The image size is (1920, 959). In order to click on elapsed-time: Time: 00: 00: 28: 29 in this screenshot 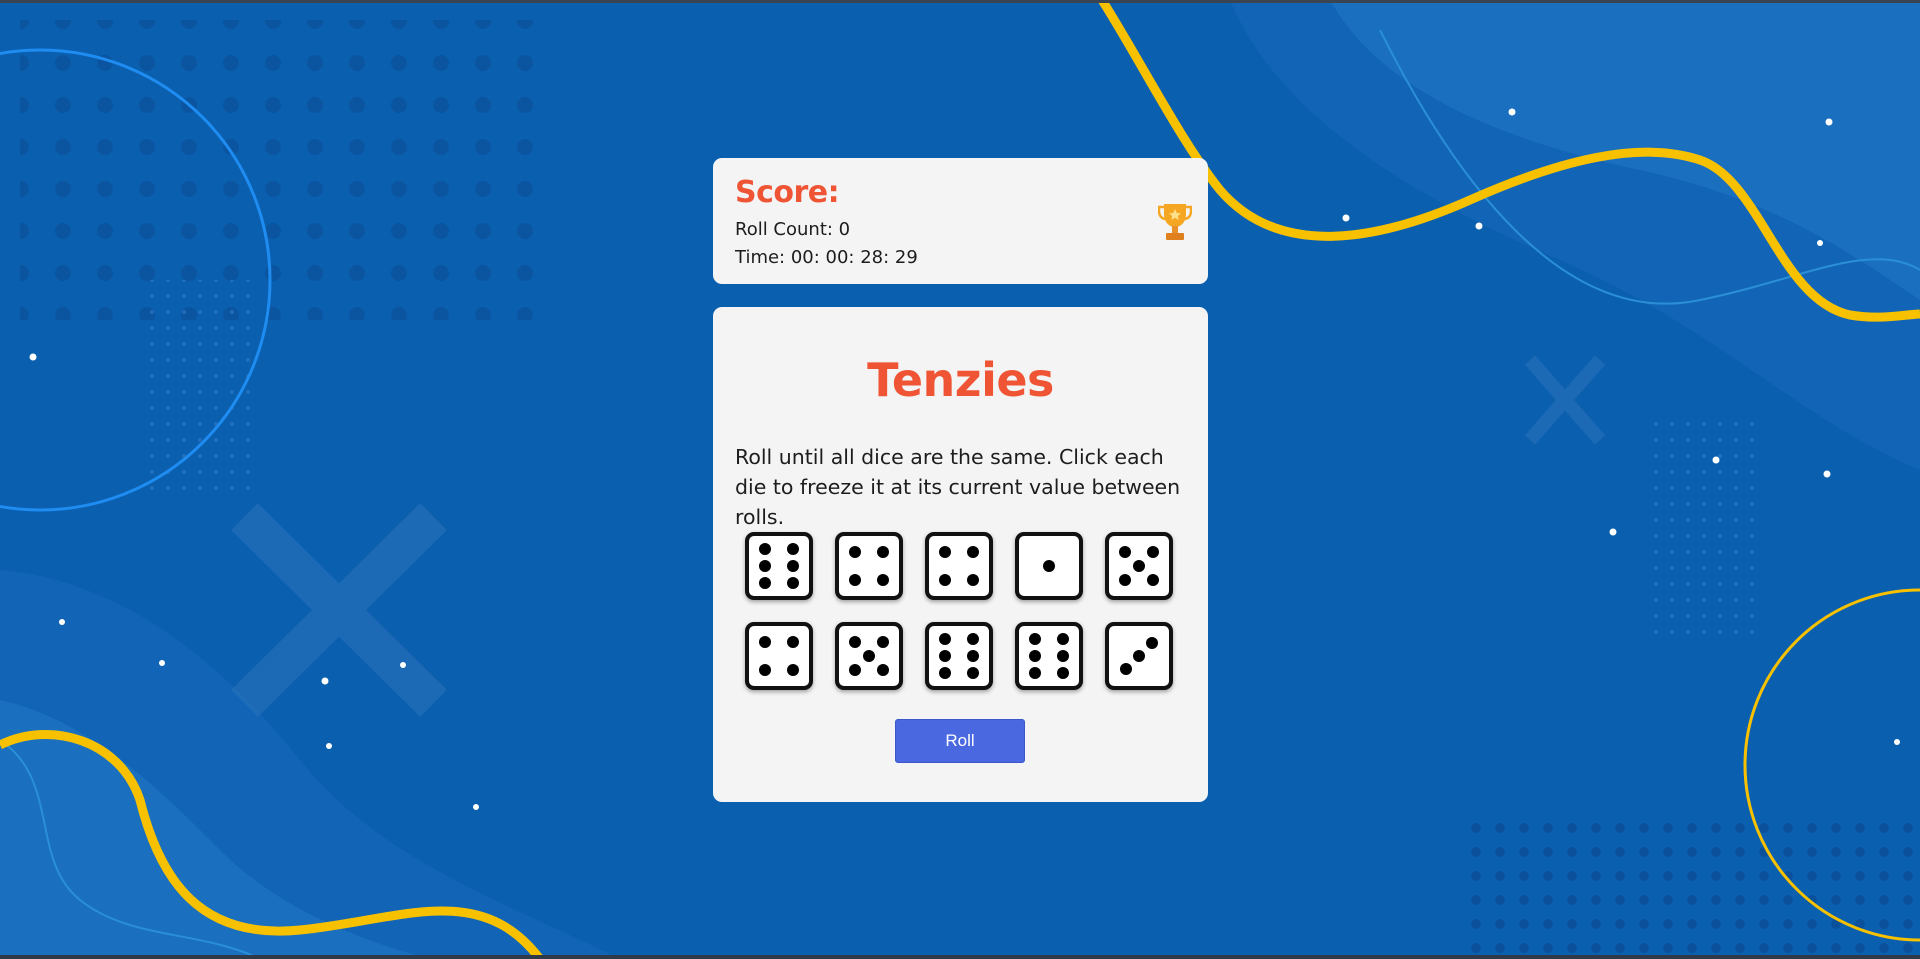, I will do `click(826, 257)`.